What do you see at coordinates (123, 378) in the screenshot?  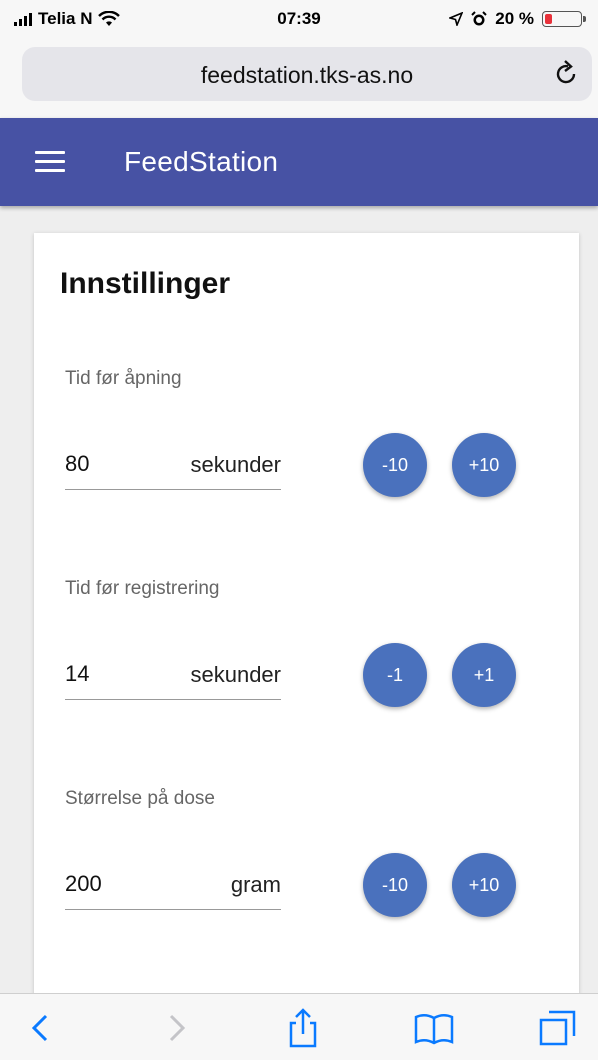 I see `setting-label: Tid før åpning` at bounding box center [123, 378].